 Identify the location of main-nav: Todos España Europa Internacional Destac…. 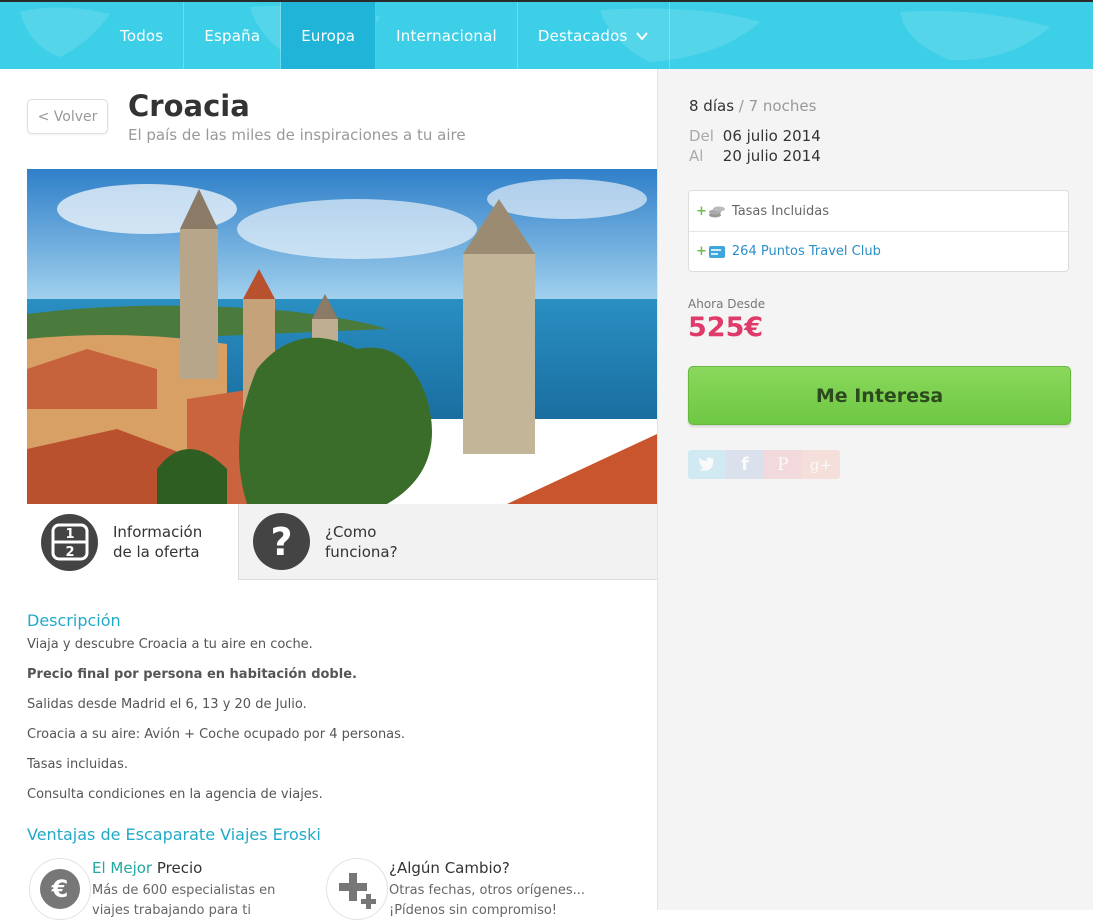
(385, 35).